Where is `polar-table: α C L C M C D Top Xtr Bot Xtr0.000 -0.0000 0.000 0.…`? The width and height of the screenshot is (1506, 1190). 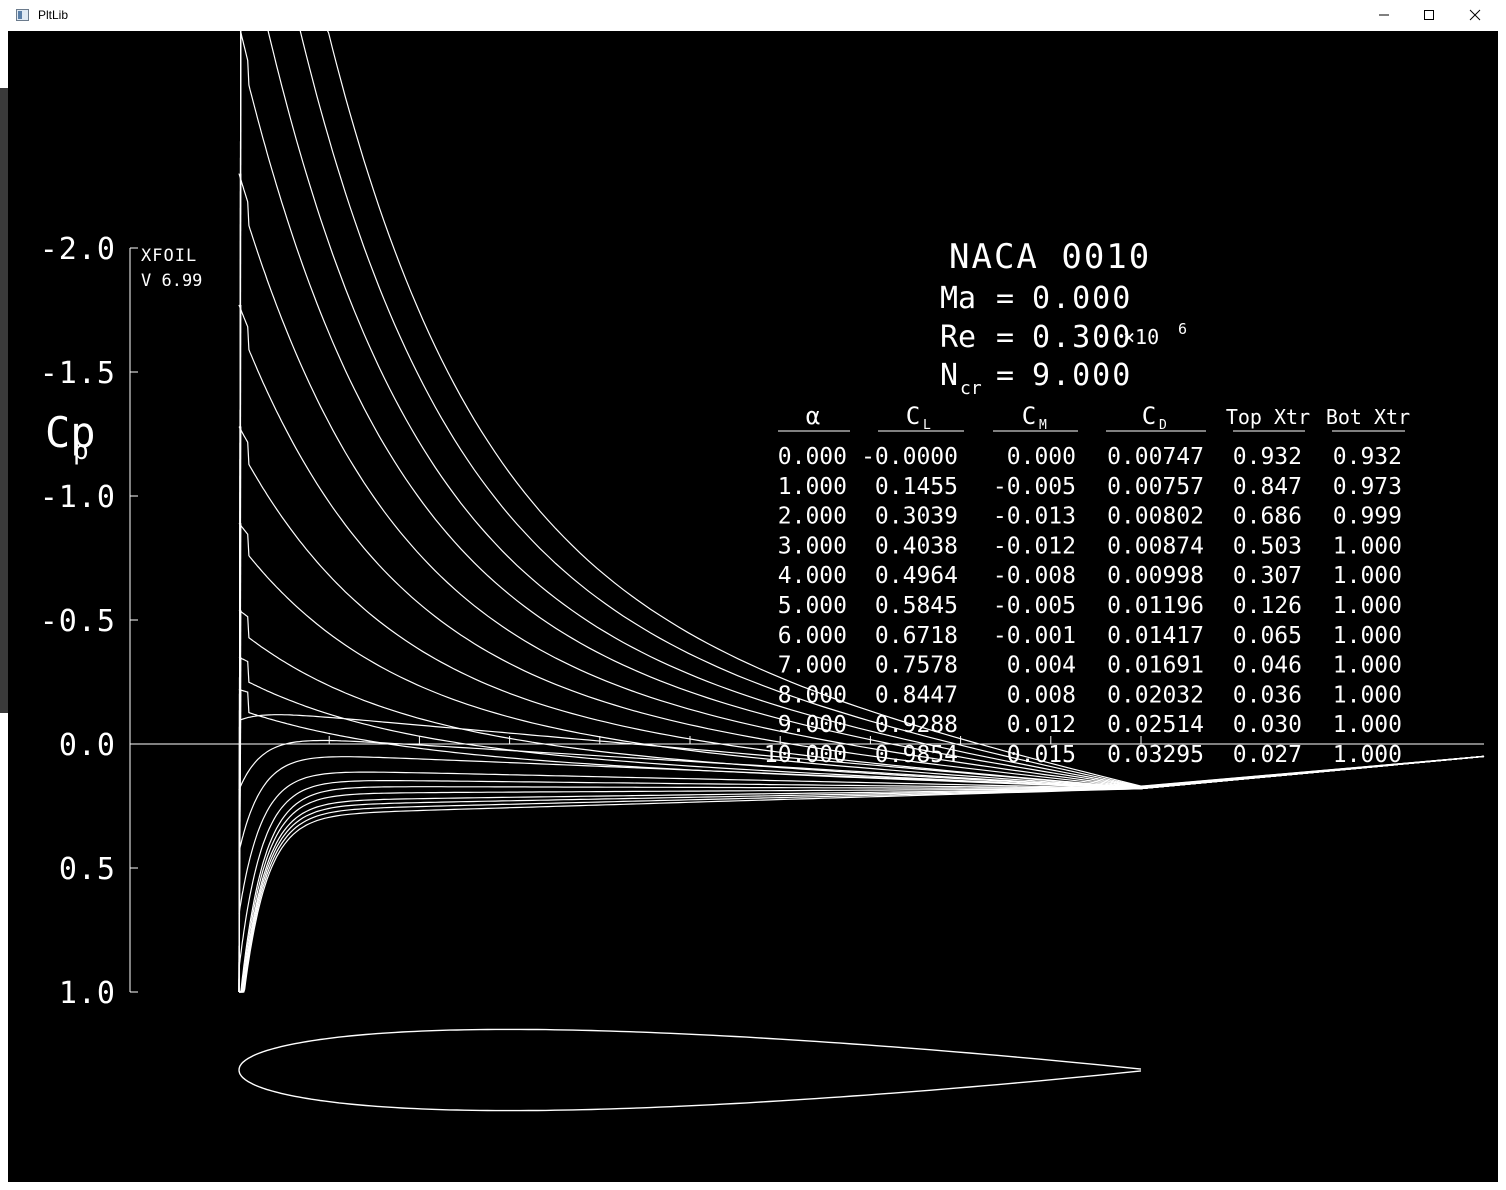
polar-table: α C L C M C D Top Xtr Bot Xtr0.000 -0.0000 0.000 0.… is located at coordinates (1087, 585).